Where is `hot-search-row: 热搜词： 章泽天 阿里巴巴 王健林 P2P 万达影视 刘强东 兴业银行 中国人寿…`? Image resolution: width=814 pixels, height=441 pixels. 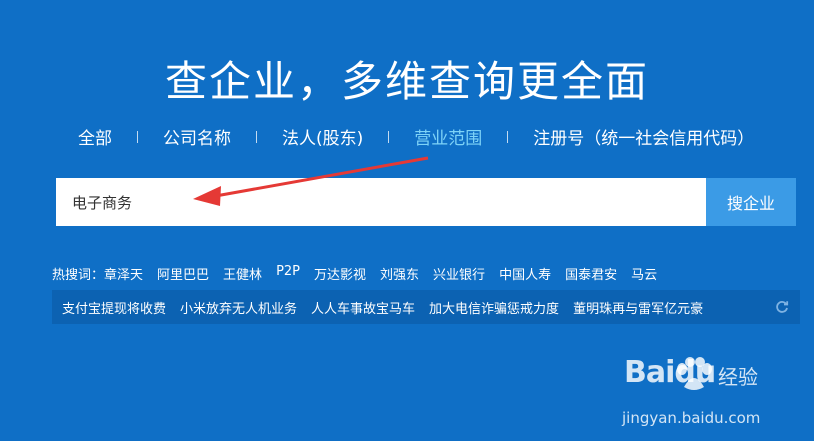
hot-search-row: 热搜词： 章泽天 阿里巴巴 王健林 P2P 万达影视 刘强东 兴业银行 中国人寿… is located at coordinates (361, 273).